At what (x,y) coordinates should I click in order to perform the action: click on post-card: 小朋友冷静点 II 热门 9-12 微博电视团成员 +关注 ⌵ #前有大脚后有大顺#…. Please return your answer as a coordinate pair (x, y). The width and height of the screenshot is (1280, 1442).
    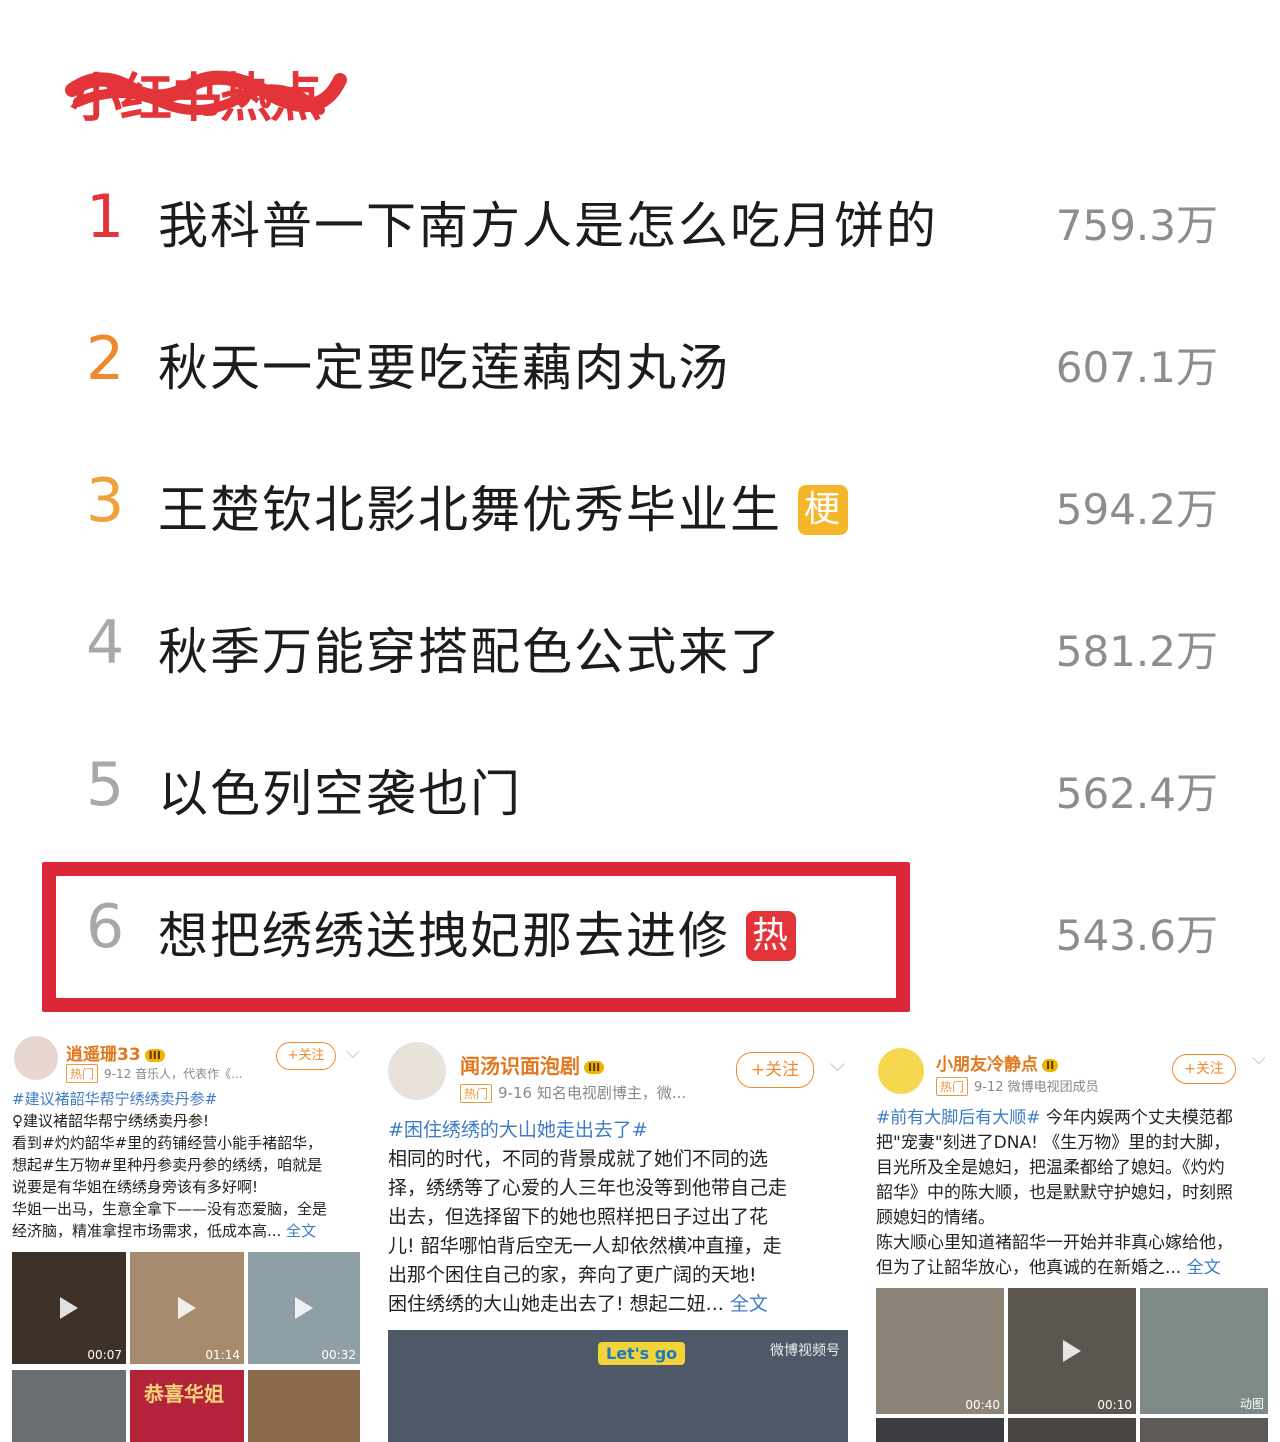
    Looking at the image, I should click on (1073, 1235).